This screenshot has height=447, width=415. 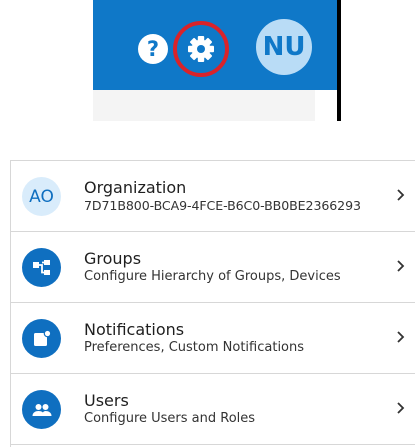 I want to click on menu-item-subtitle: Configure Users and Roles, so click(x=170, y=418).